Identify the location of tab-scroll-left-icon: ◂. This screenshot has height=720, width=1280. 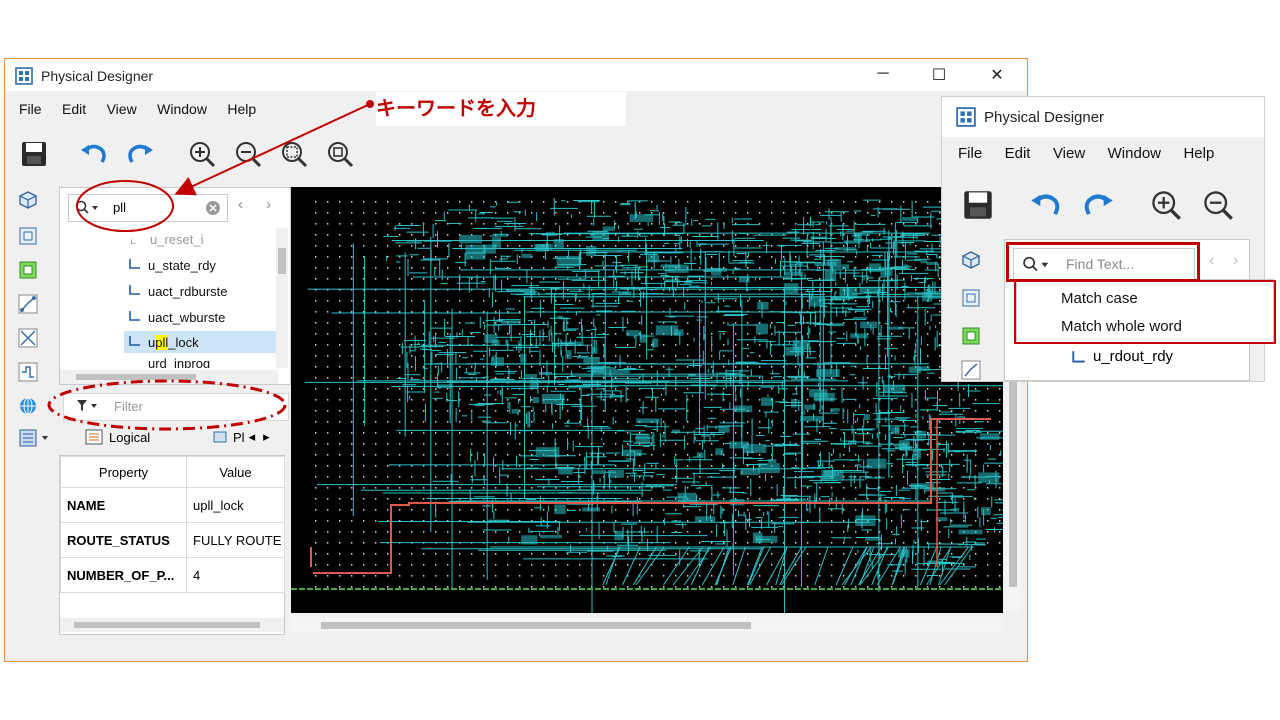
(252, 437).